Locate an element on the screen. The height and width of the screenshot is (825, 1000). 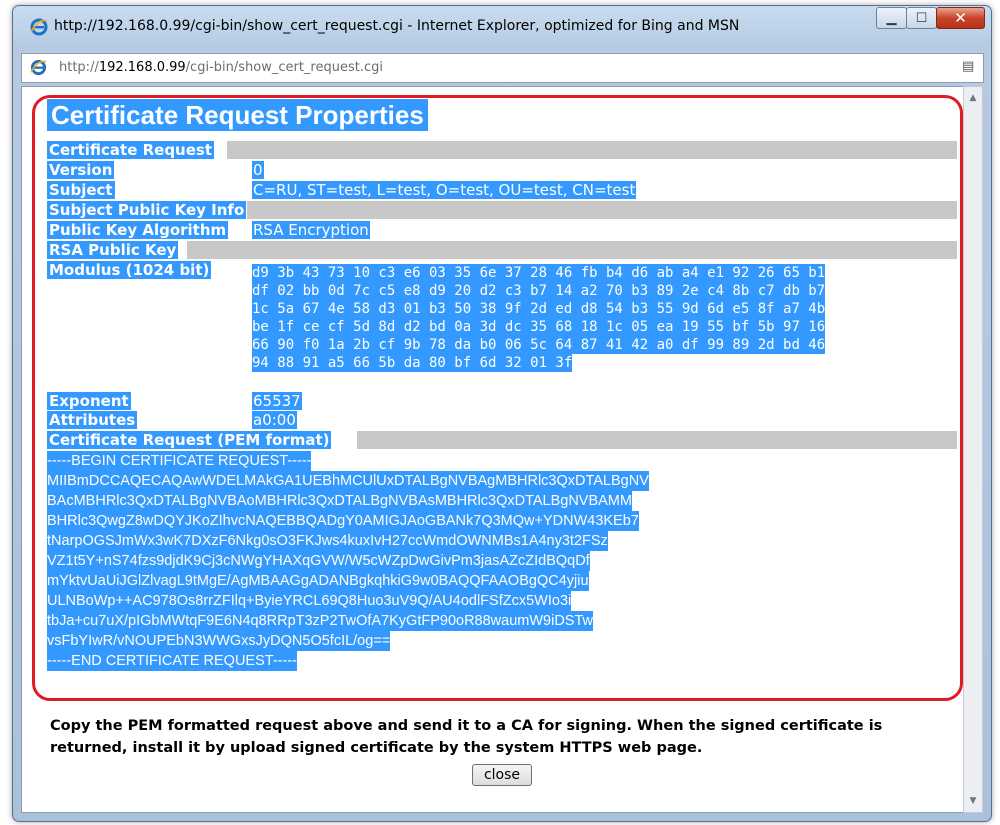
scroll-up-icon: ▲ is located at coordinates (973, 98).